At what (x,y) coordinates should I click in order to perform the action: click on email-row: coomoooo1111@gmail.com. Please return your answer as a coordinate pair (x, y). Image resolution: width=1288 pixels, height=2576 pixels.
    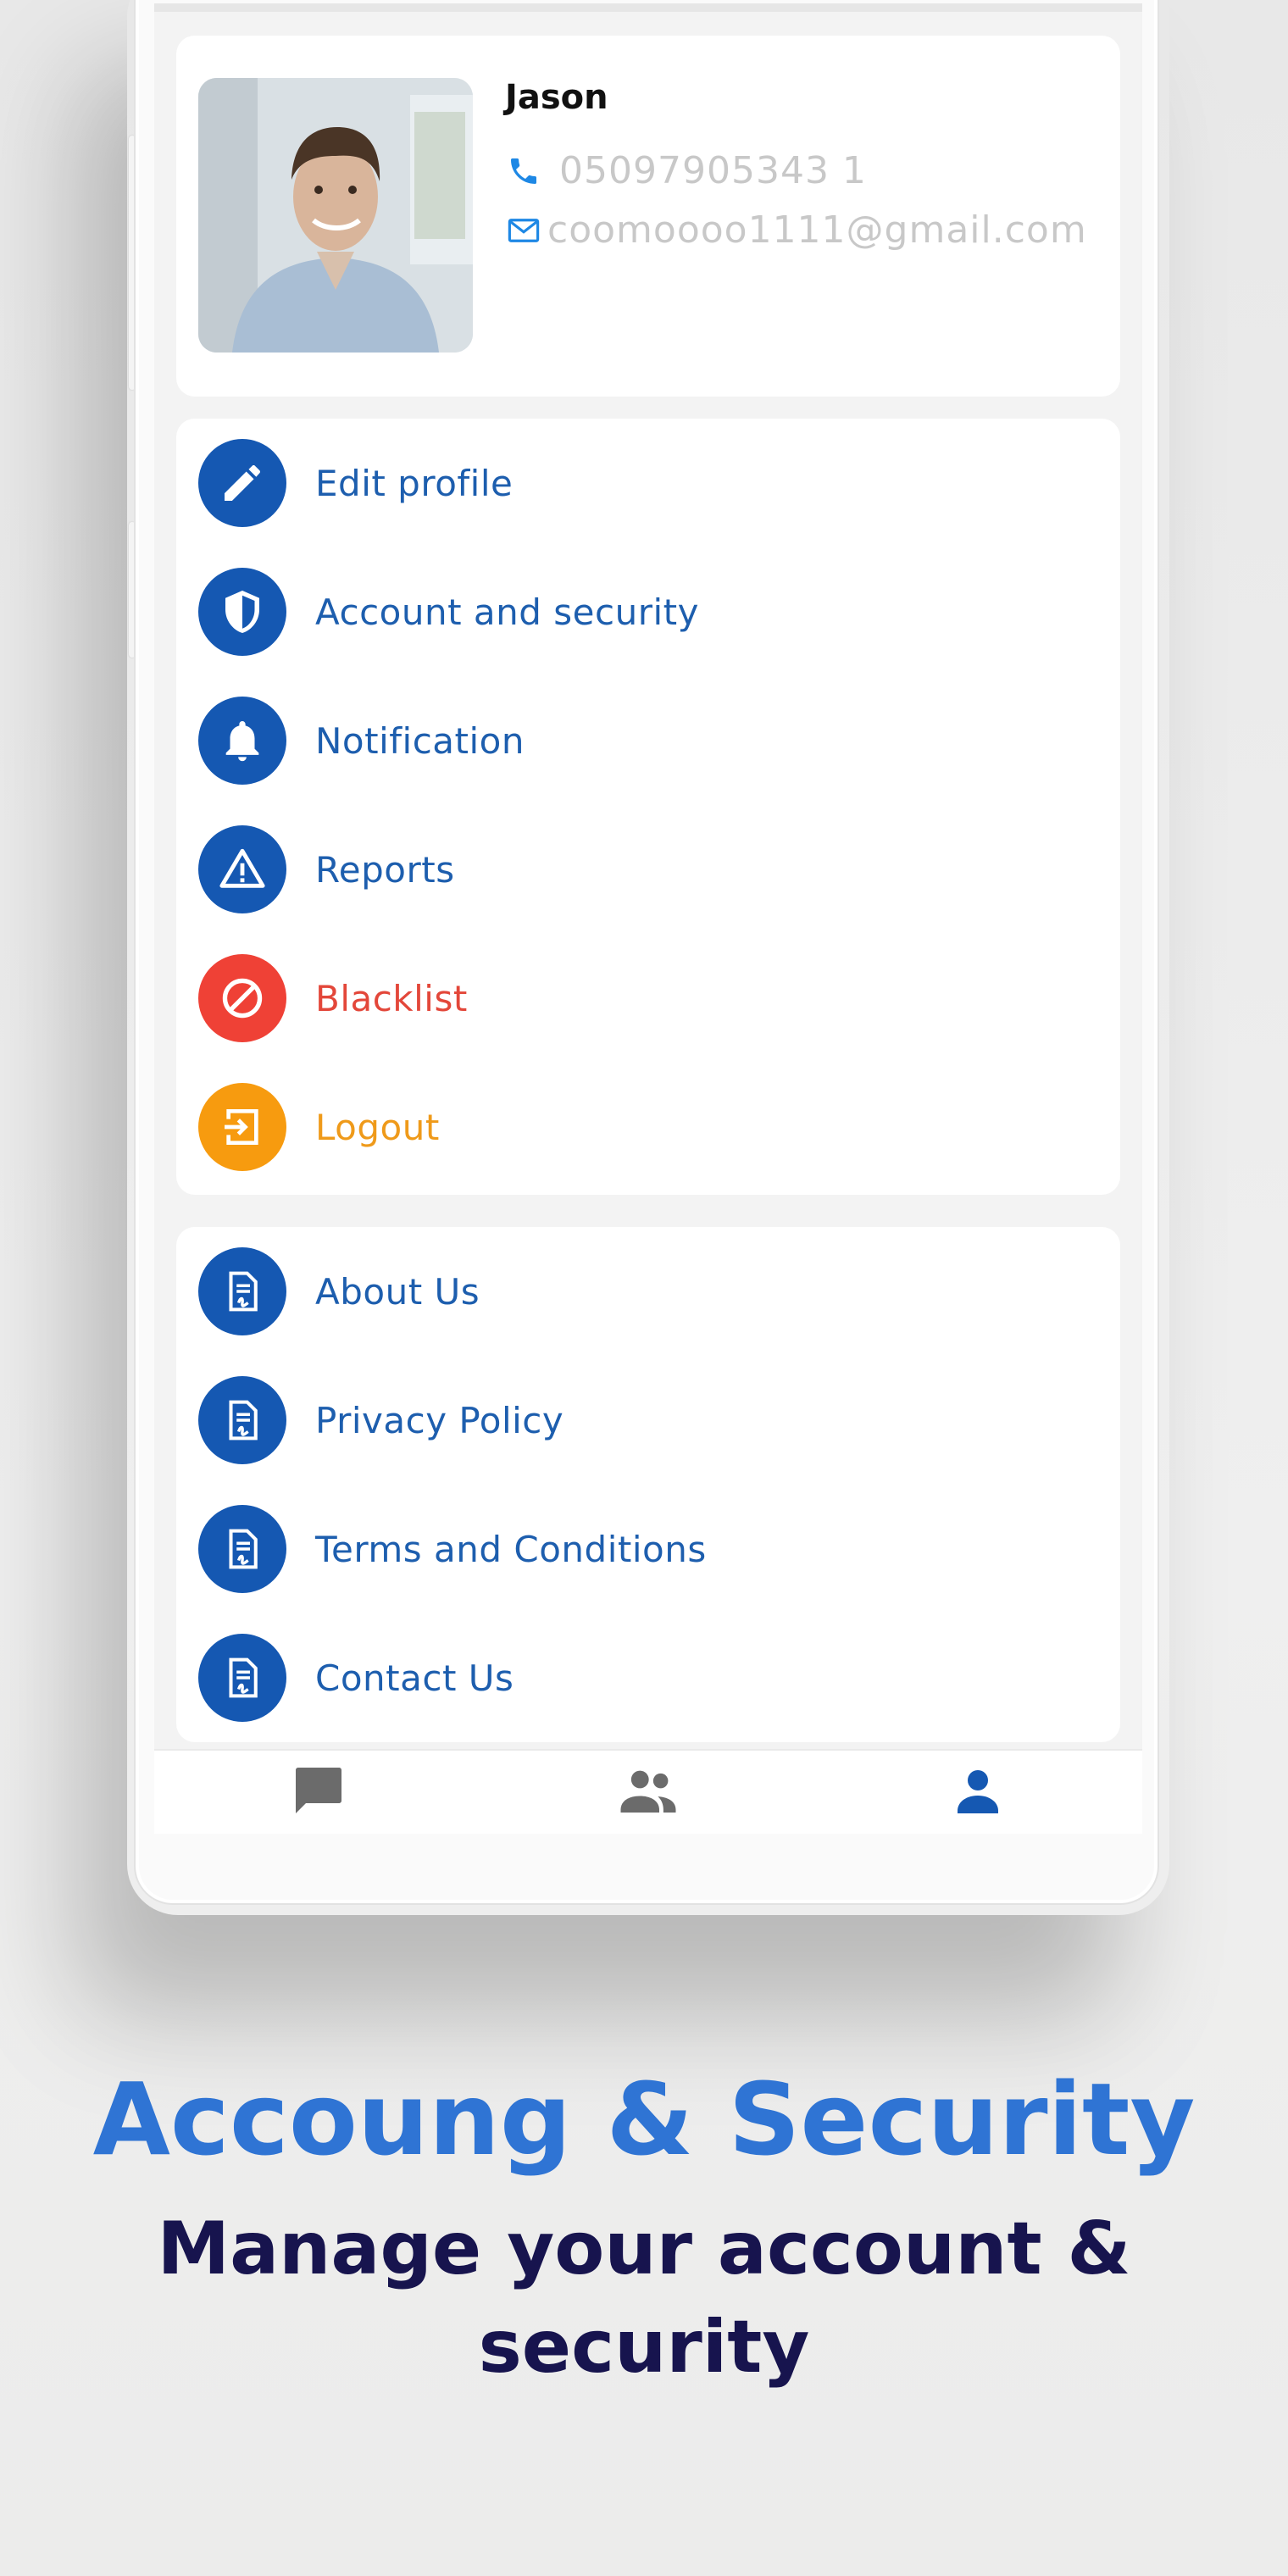
    Looking at the image, I should click on (796, 230).